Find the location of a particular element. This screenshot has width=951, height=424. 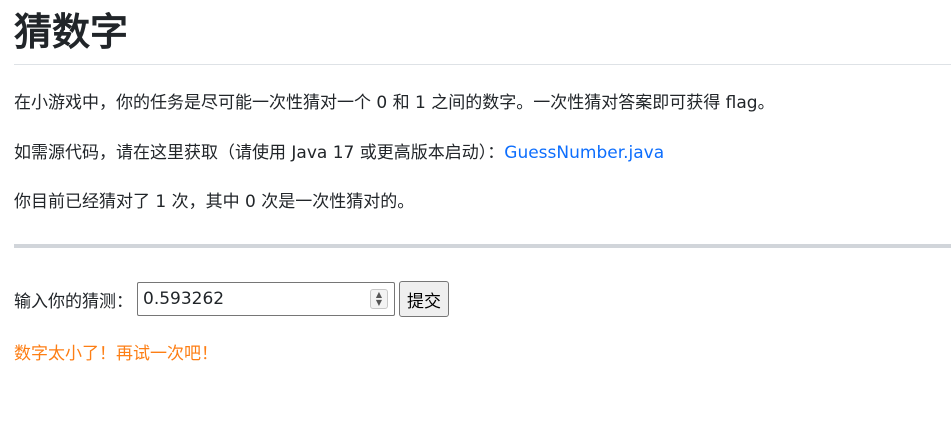

guess-input is located at coordinates (250, 299).